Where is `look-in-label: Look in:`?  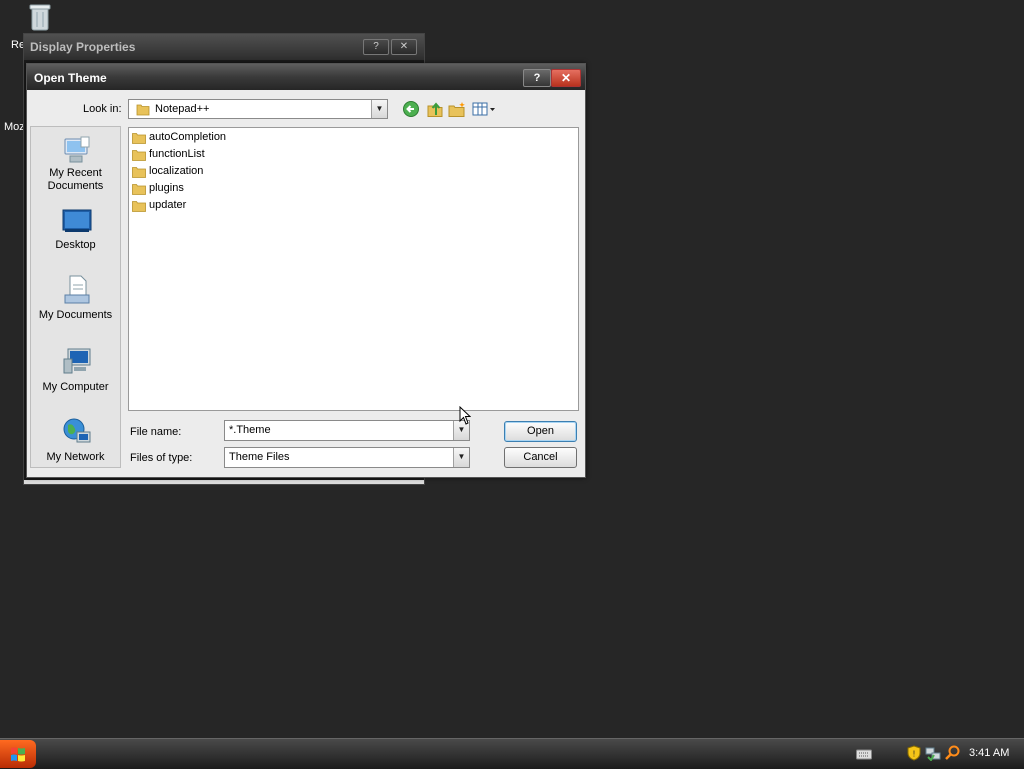
look-in-label: Look in: is located at coordinates (102, 109).